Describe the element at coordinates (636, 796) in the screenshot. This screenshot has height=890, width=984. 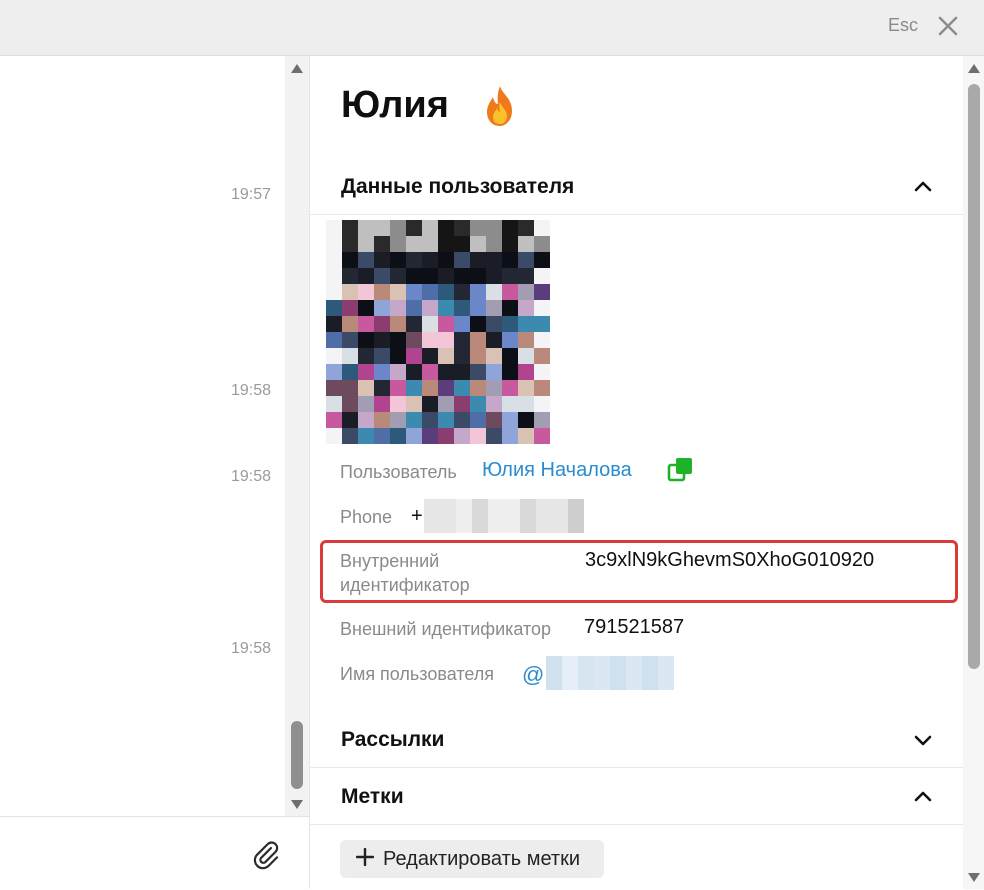
I see `section-tags: Метки` at that location.